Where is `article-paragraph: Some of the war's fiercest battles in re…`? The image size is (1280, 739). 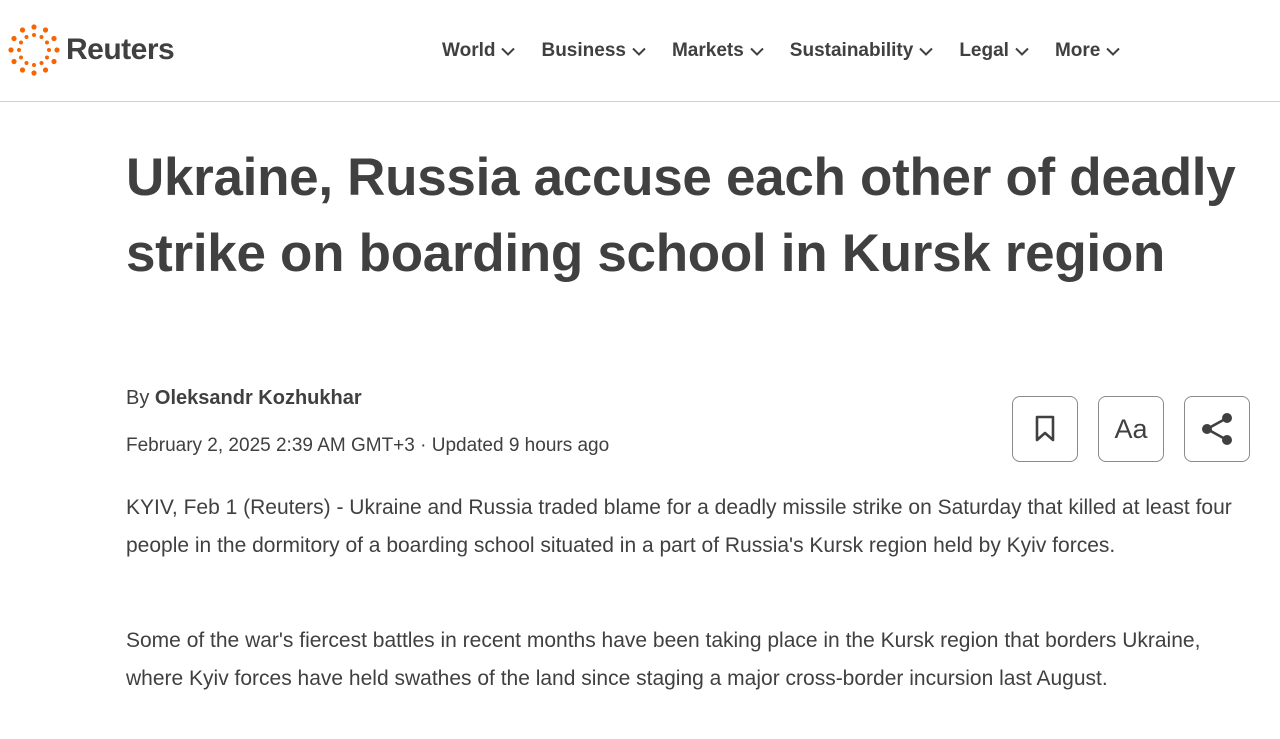
article-paragraph: Some of the war's fiercest battles in re… is located at coordinates (663, 659).